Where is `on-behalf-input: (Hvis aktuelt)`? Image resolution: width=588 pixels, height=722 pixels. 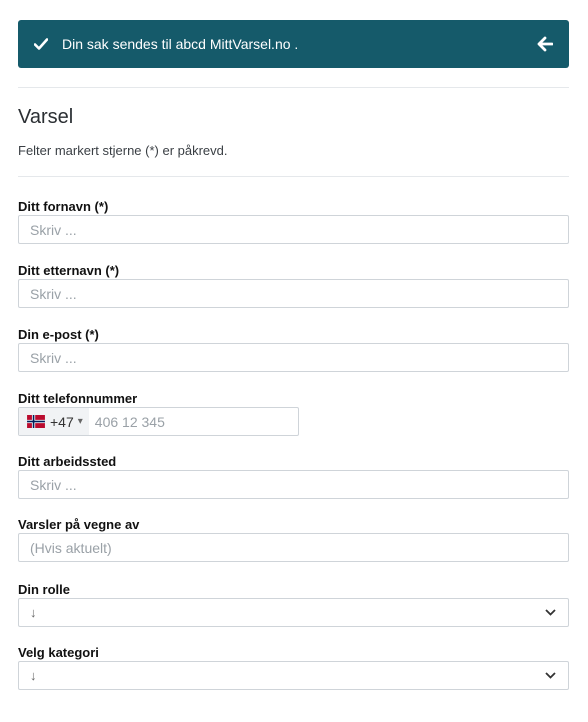 on-behalf-input: (Hvis aktuelt) is located at coordinates (293, 547).